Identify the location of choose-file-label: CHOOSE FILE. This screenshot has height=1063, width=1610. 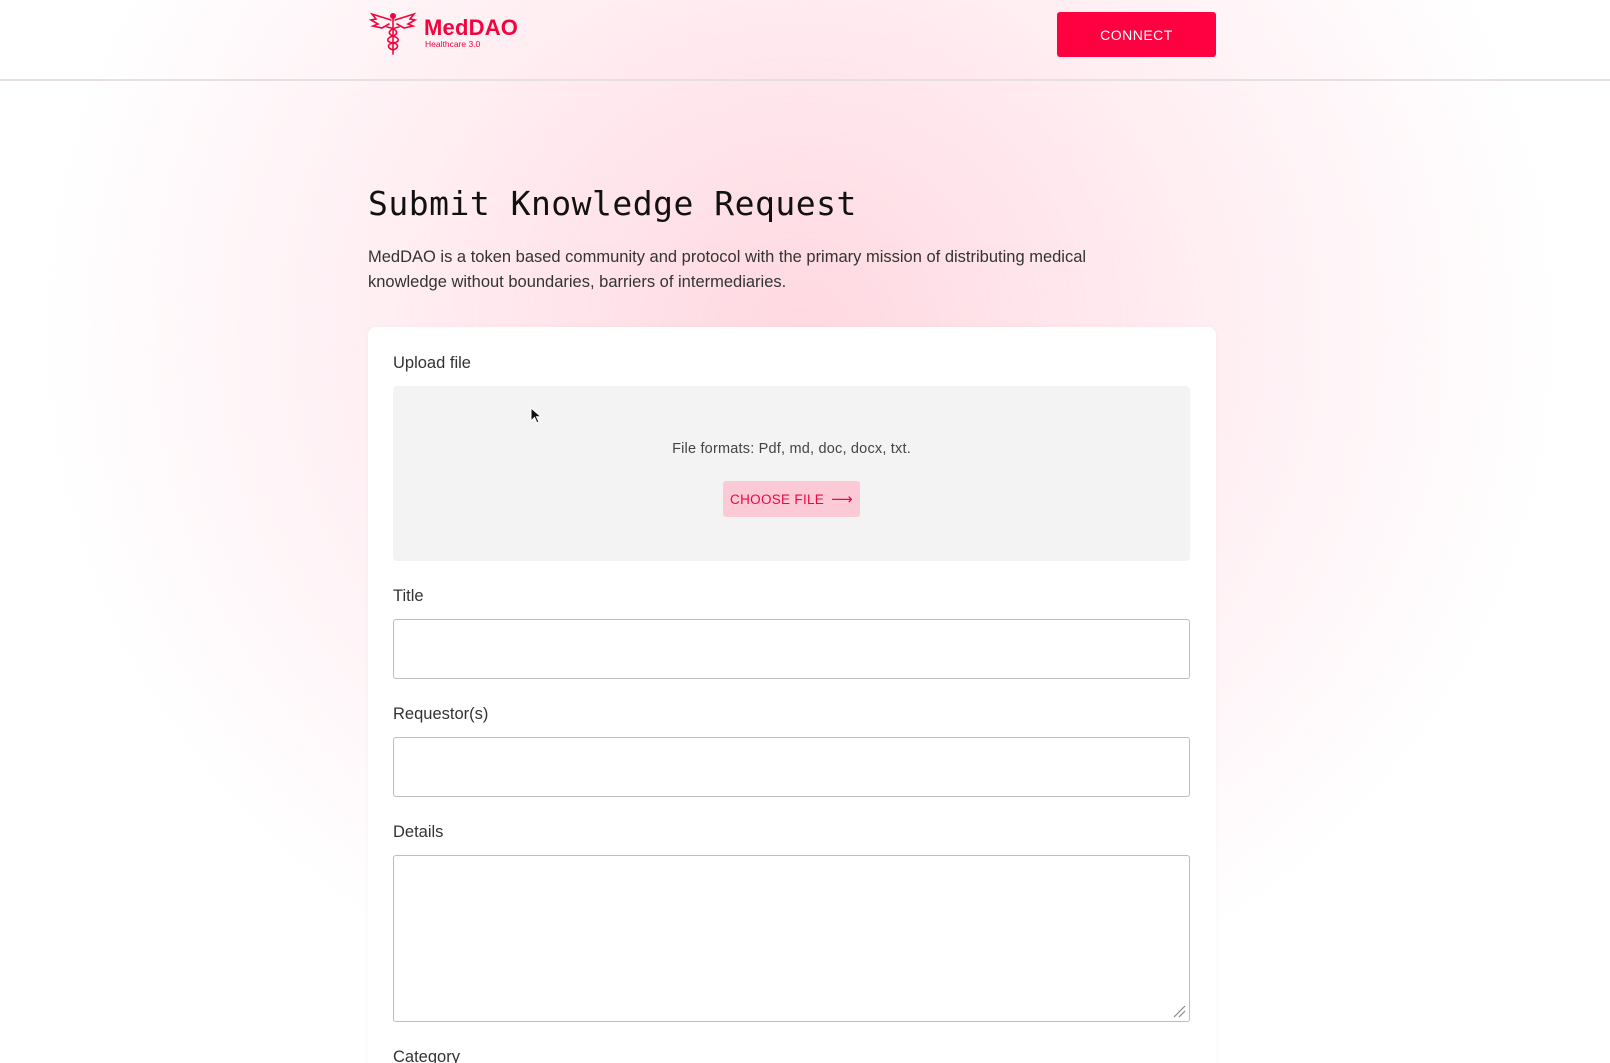
(777, 499).